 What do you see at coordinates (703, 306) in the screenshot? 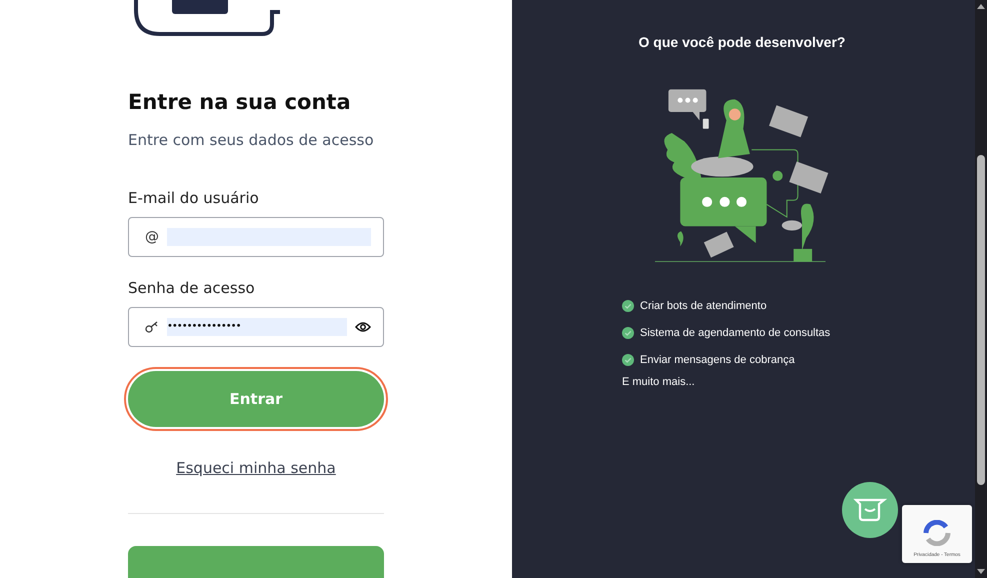
I see `feature-text: Criar bots de atendimento` at bounding box center [703, 306].